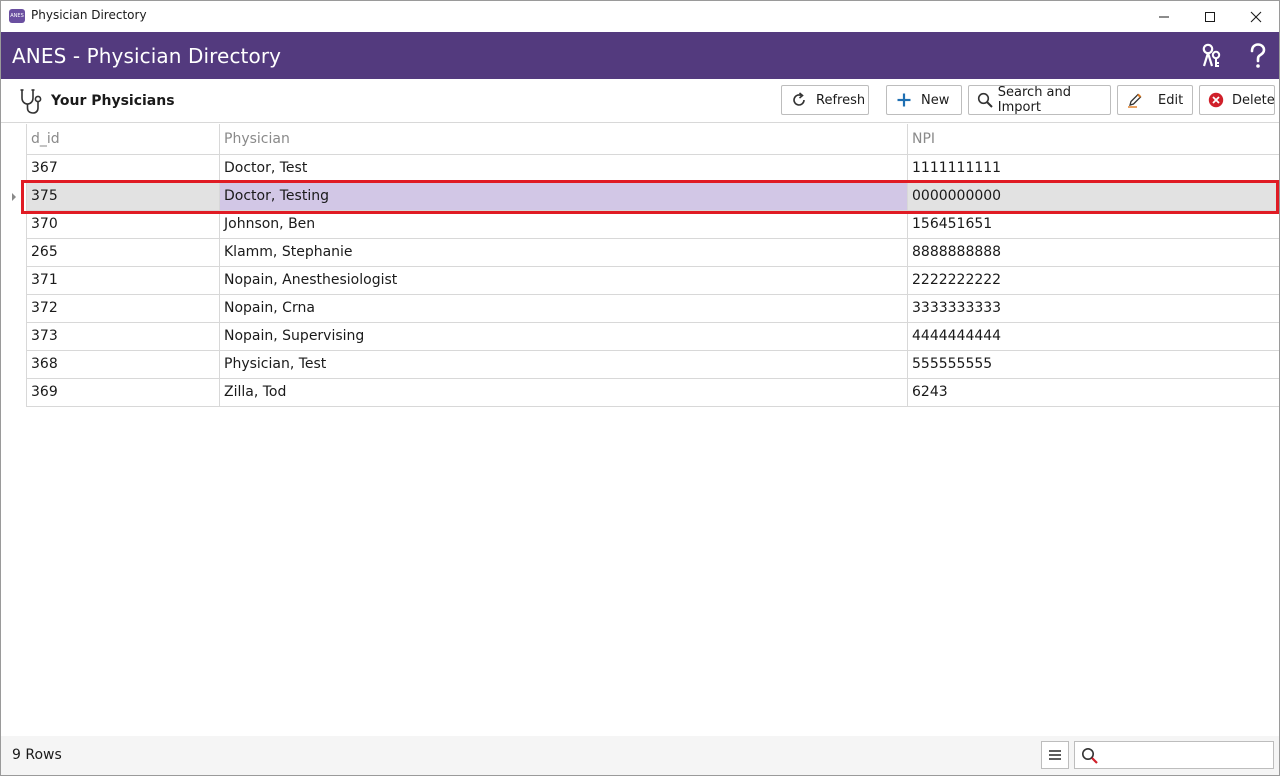 The image size is (1280, 776). I want to click on cell-physician: Klamm, Stephanie, so click(563, 252).